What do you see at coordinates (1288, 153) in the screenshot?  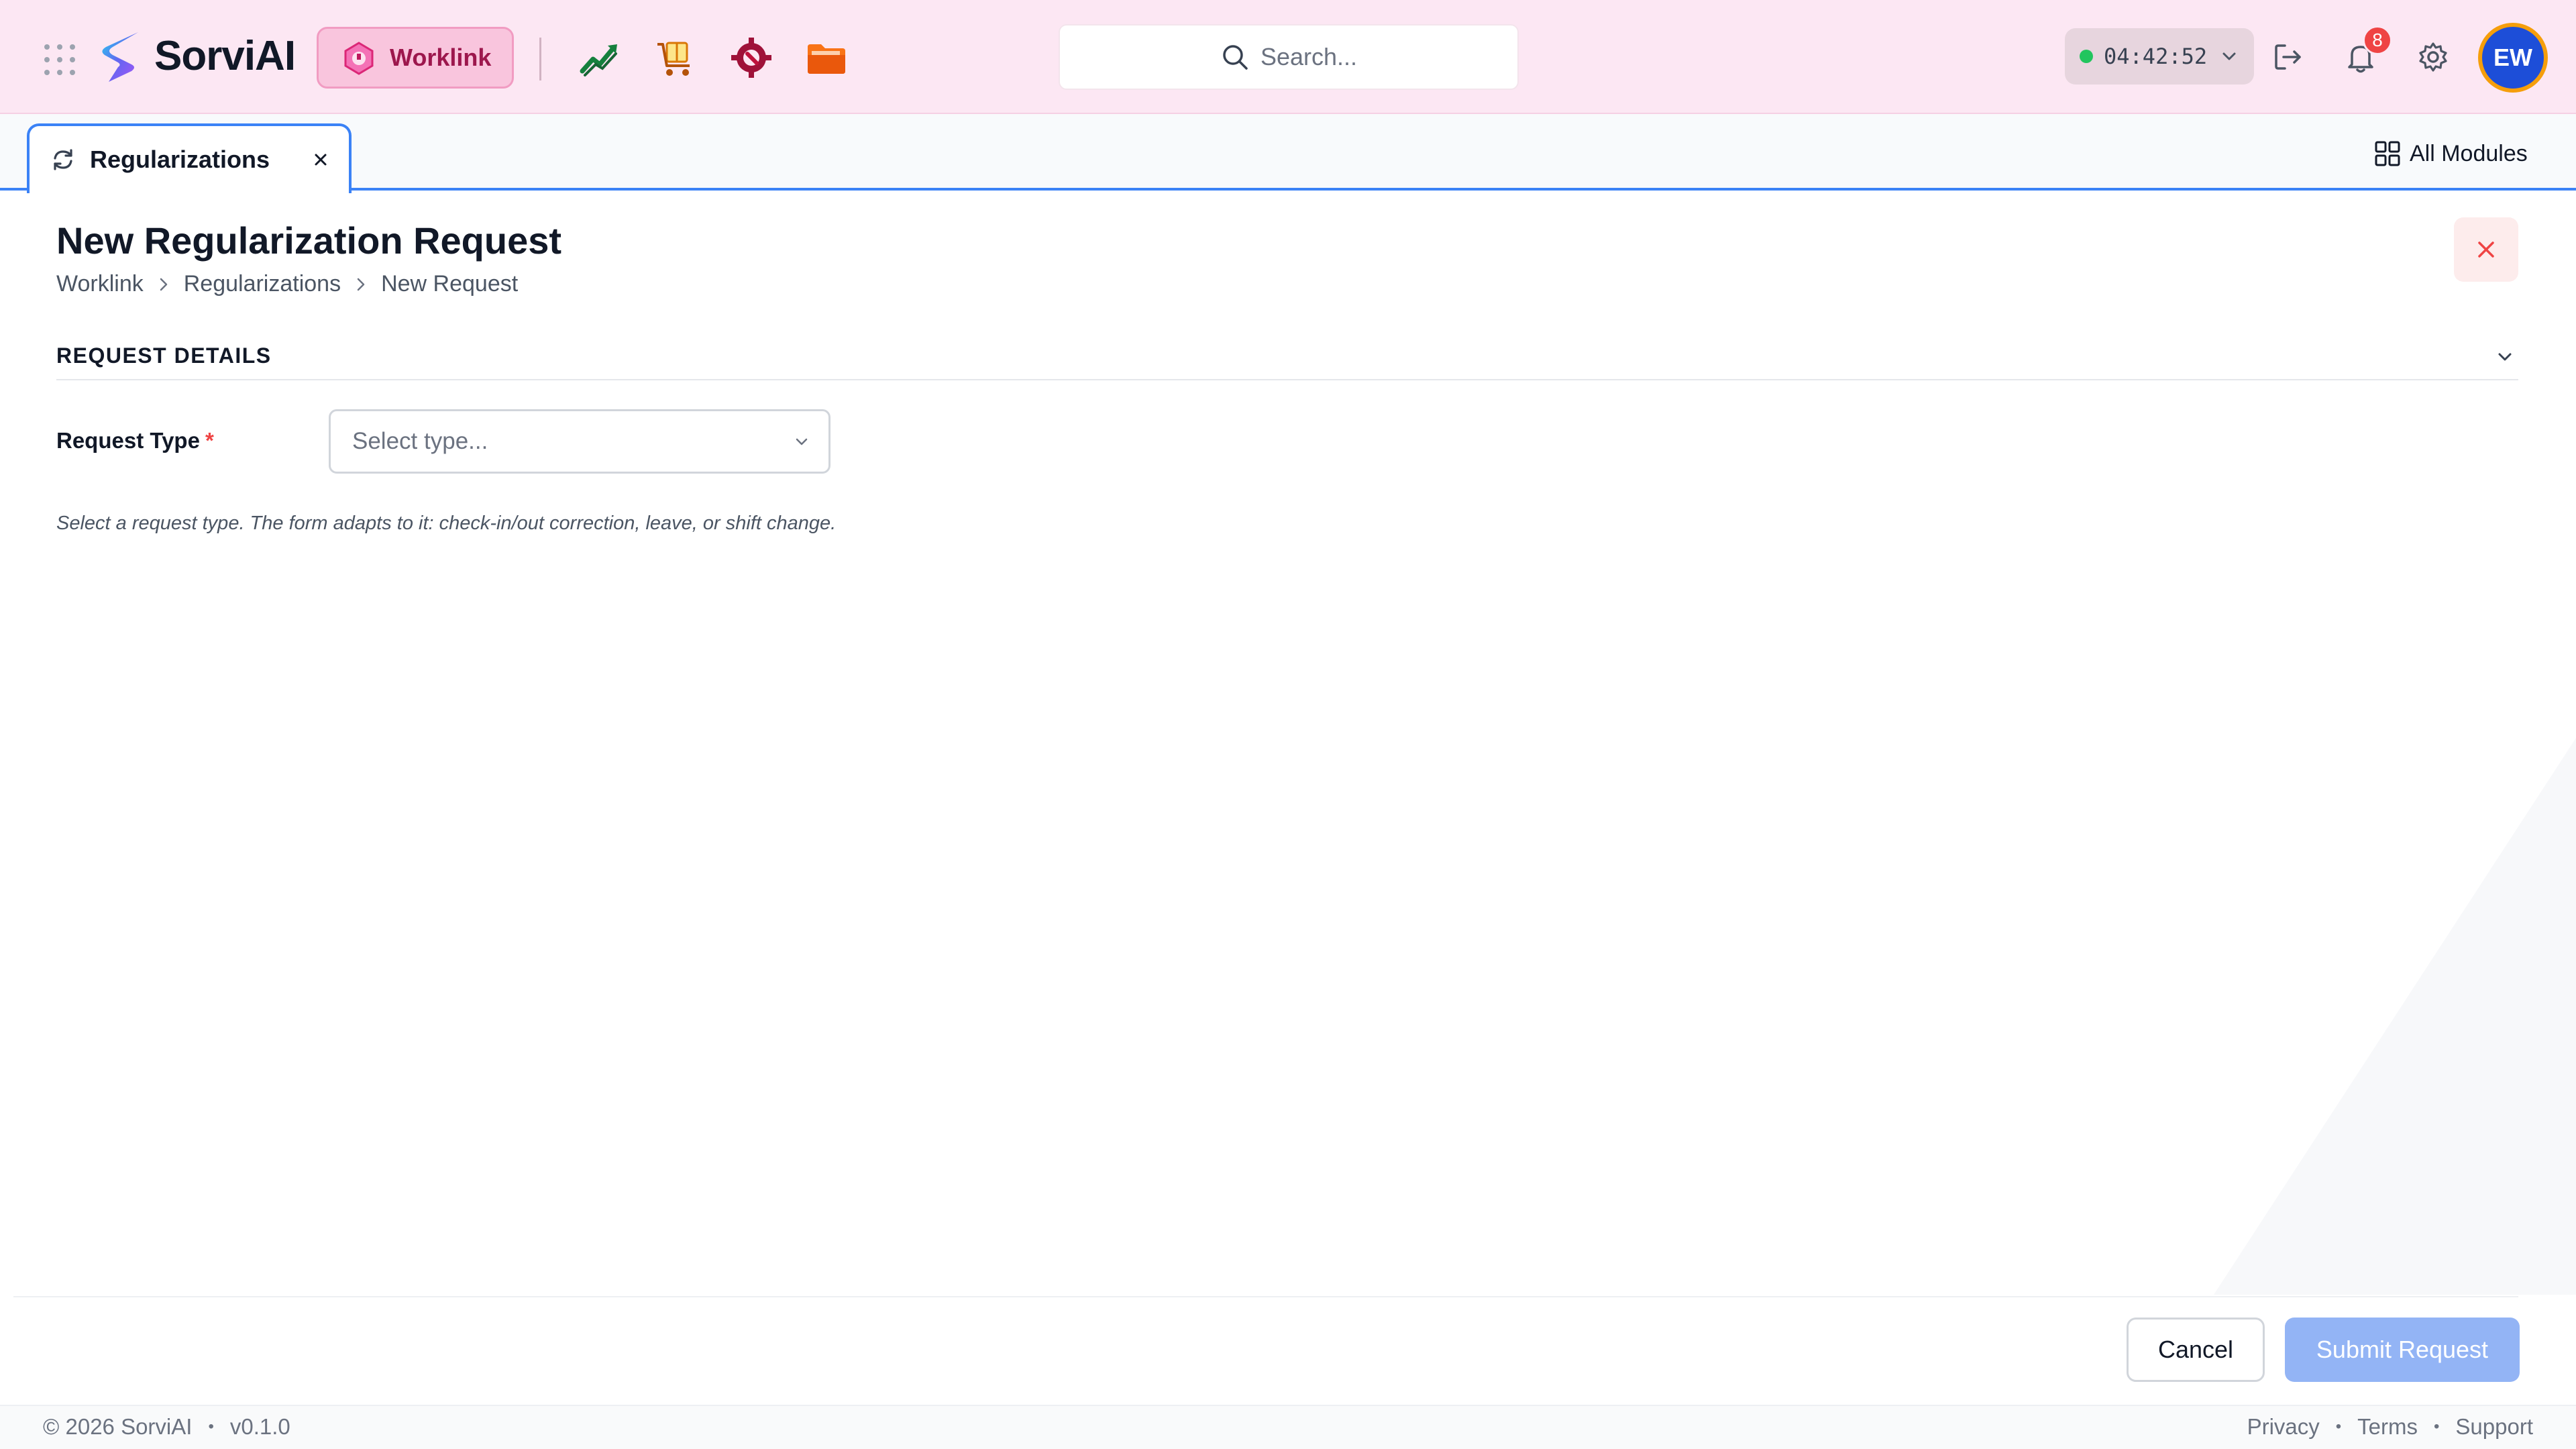 I see `tab-strip: Regularizations All Modules` at bounding box center [1288, 153].